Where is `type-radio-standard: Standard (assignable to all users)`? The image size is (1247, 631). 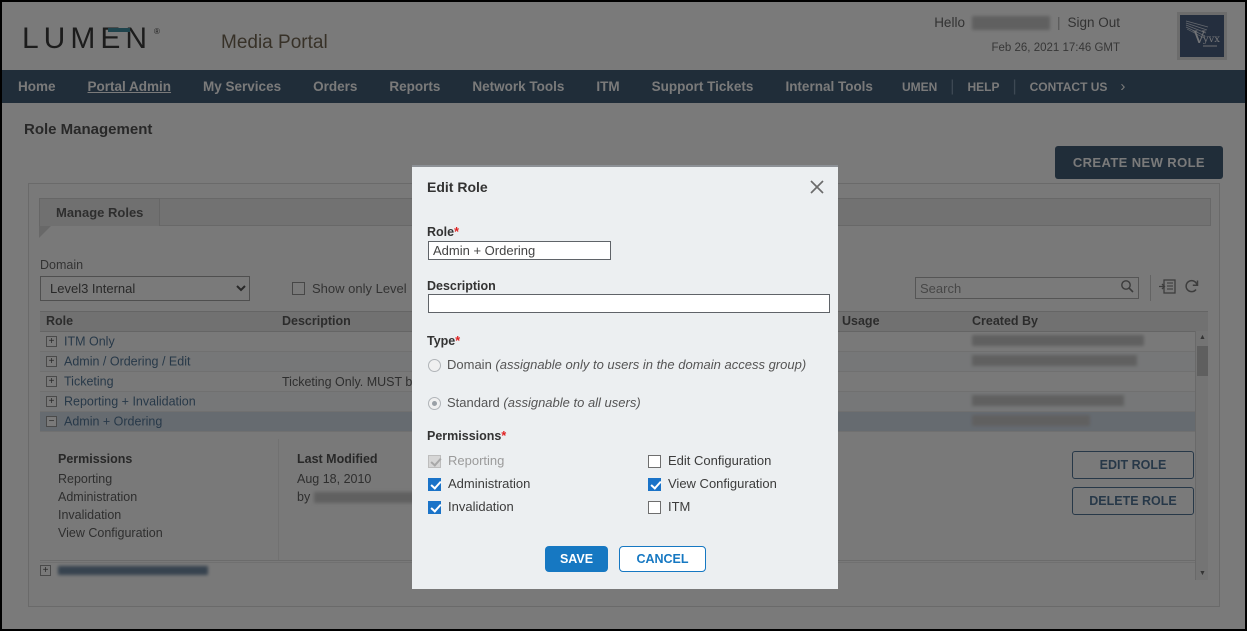 type-radio-standard: Standard (assignable to all users) is located at coordinates (625, 402).